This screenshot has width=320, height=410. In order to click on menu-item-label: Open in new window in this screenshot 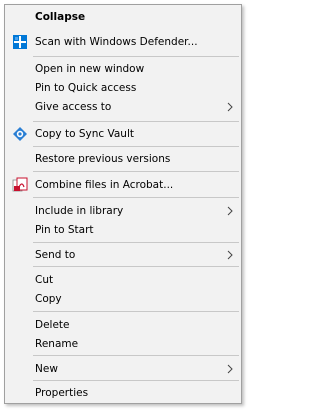, I will do `click(90, 69)`.